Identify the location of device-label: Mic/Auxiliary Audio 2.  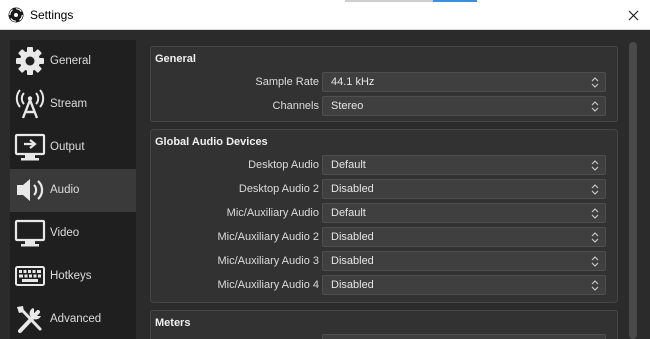
(268, 237).